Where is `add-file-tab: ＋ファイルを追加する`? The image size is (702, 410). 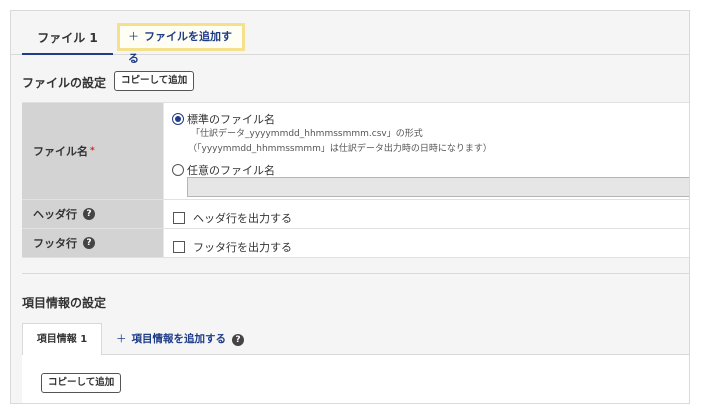
add-file-tab: ＋ファイルを追加する is located at coordinates (181, 44).